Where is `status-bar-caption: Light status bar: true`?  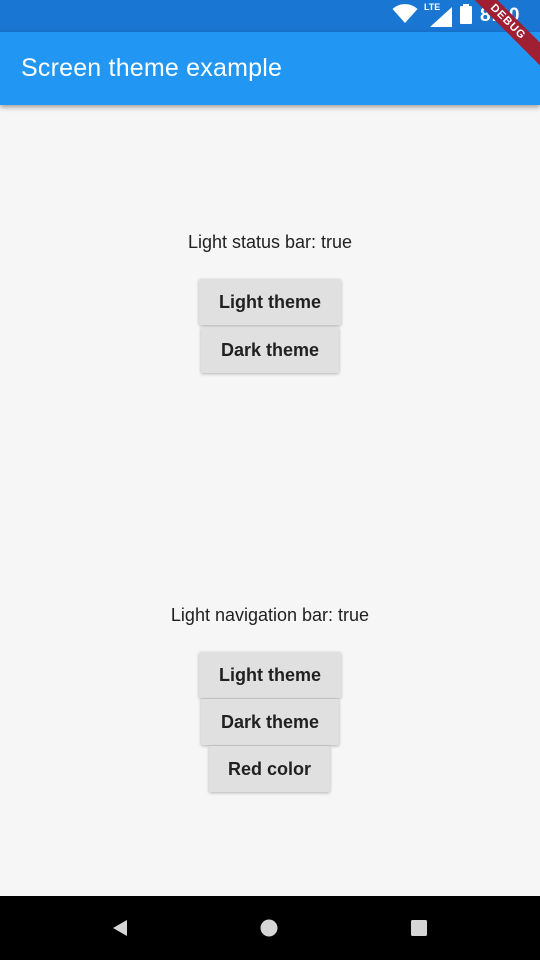
status-bar-caption: Light status bar: true is located at coordinates (270, 242).